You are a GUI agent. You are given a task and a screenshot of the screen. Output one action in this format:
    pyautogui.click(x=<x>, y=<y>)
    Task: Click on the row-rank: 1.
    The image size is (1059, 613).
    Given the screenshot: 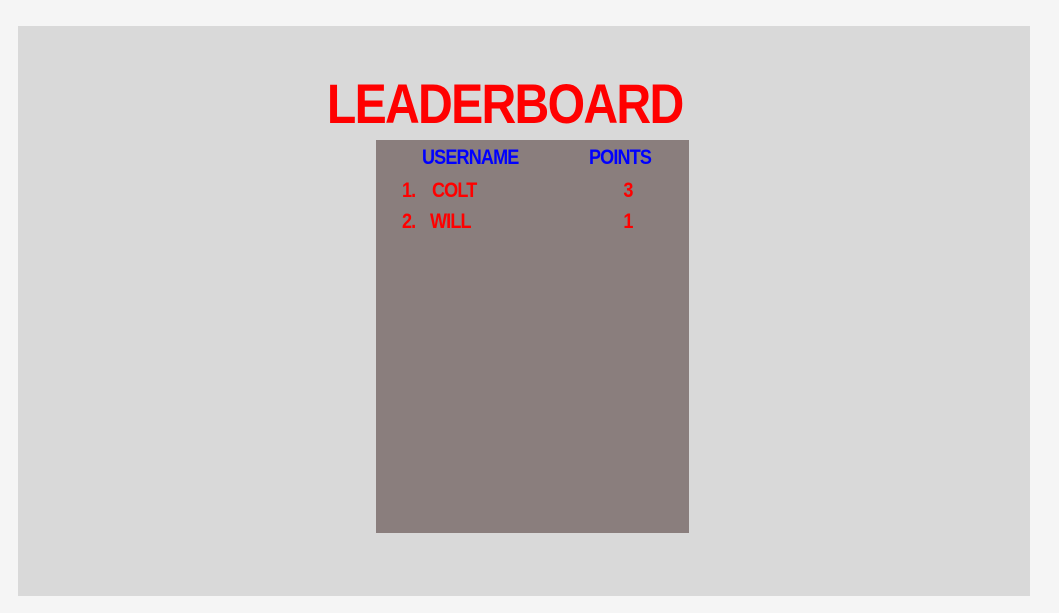 What is the action you would take?
    pyautogui.click(x=409, y=190)
    